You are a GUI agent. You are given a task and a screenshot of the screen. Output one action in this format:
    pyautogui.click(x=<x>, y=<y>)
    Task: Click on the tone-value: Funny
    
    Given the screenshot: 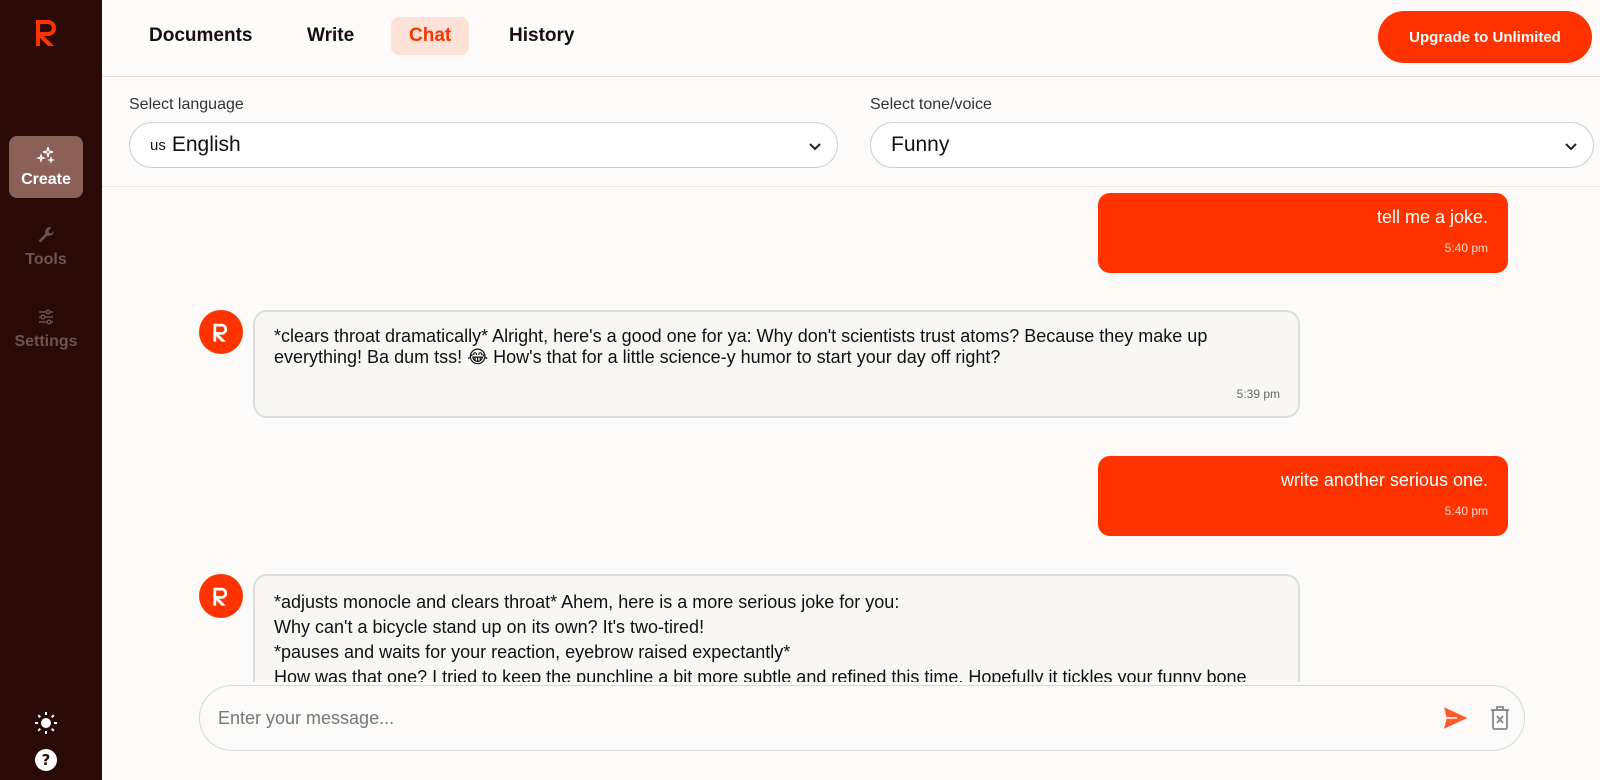 What is the action you would take?
    pyautogui.click(x=920, y=144)
    